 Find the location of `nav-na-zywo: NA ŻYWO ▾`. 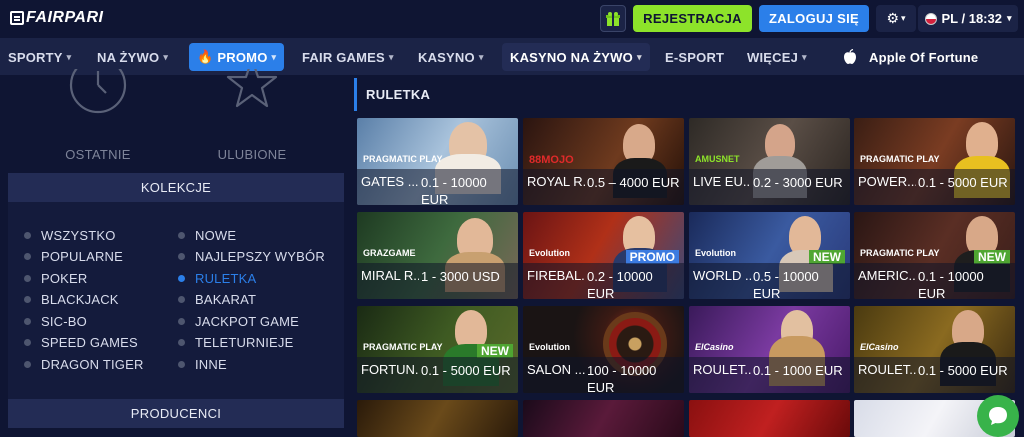

nav-na-zywo: NA ŻYWO ▾ is located at coordinates (132, 57).